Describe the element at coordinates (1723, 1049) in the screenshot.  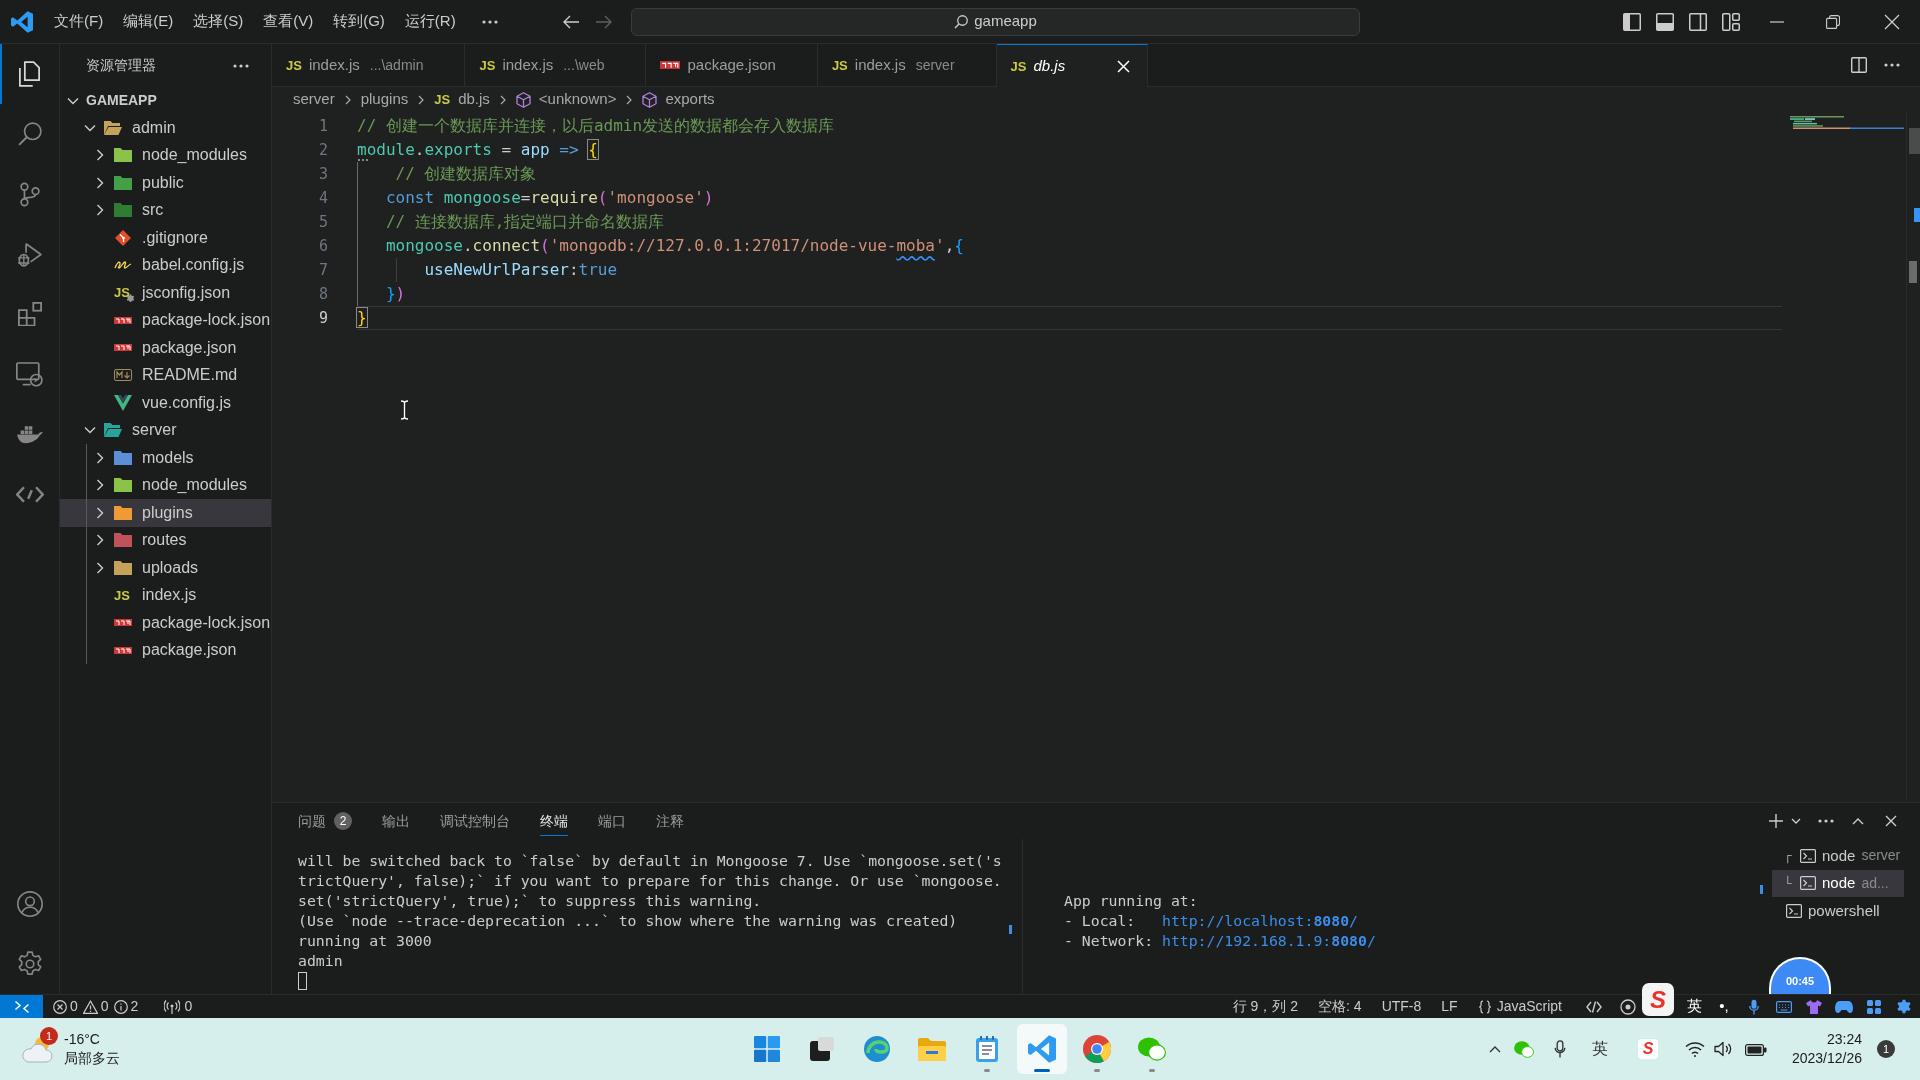
I see `speaker-icon` at that location.